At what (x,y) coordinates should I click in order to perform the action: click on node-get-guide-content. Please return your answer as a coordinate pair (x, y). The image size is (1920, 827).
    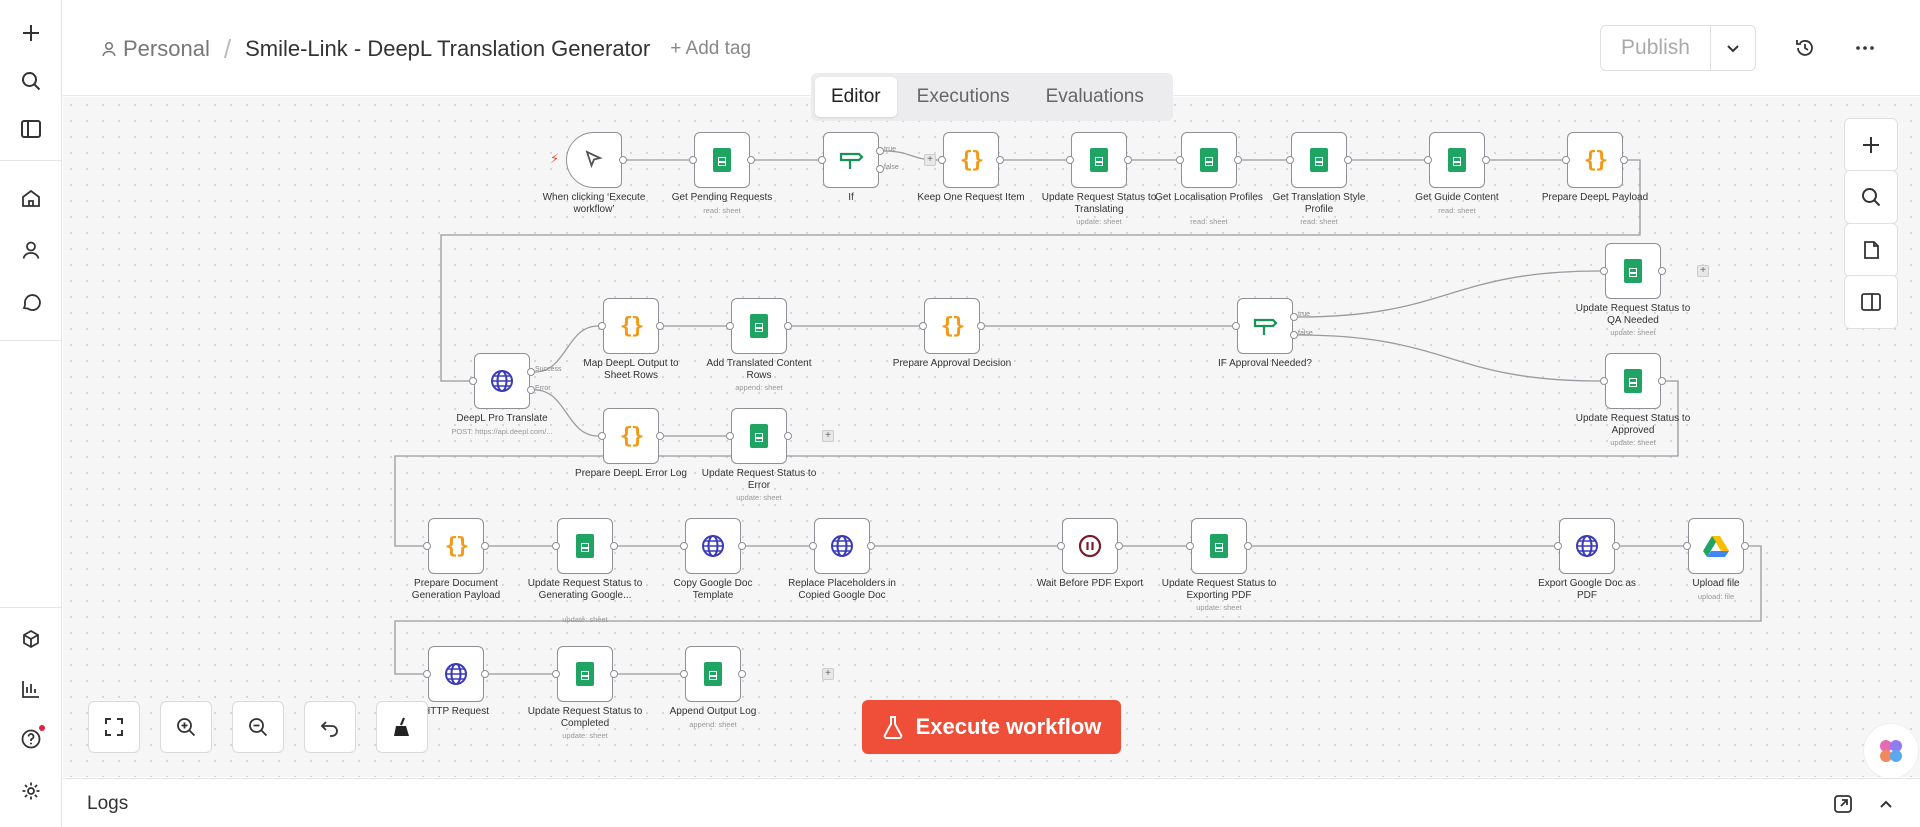
    Looking at the image, I should click on (1457, 160).